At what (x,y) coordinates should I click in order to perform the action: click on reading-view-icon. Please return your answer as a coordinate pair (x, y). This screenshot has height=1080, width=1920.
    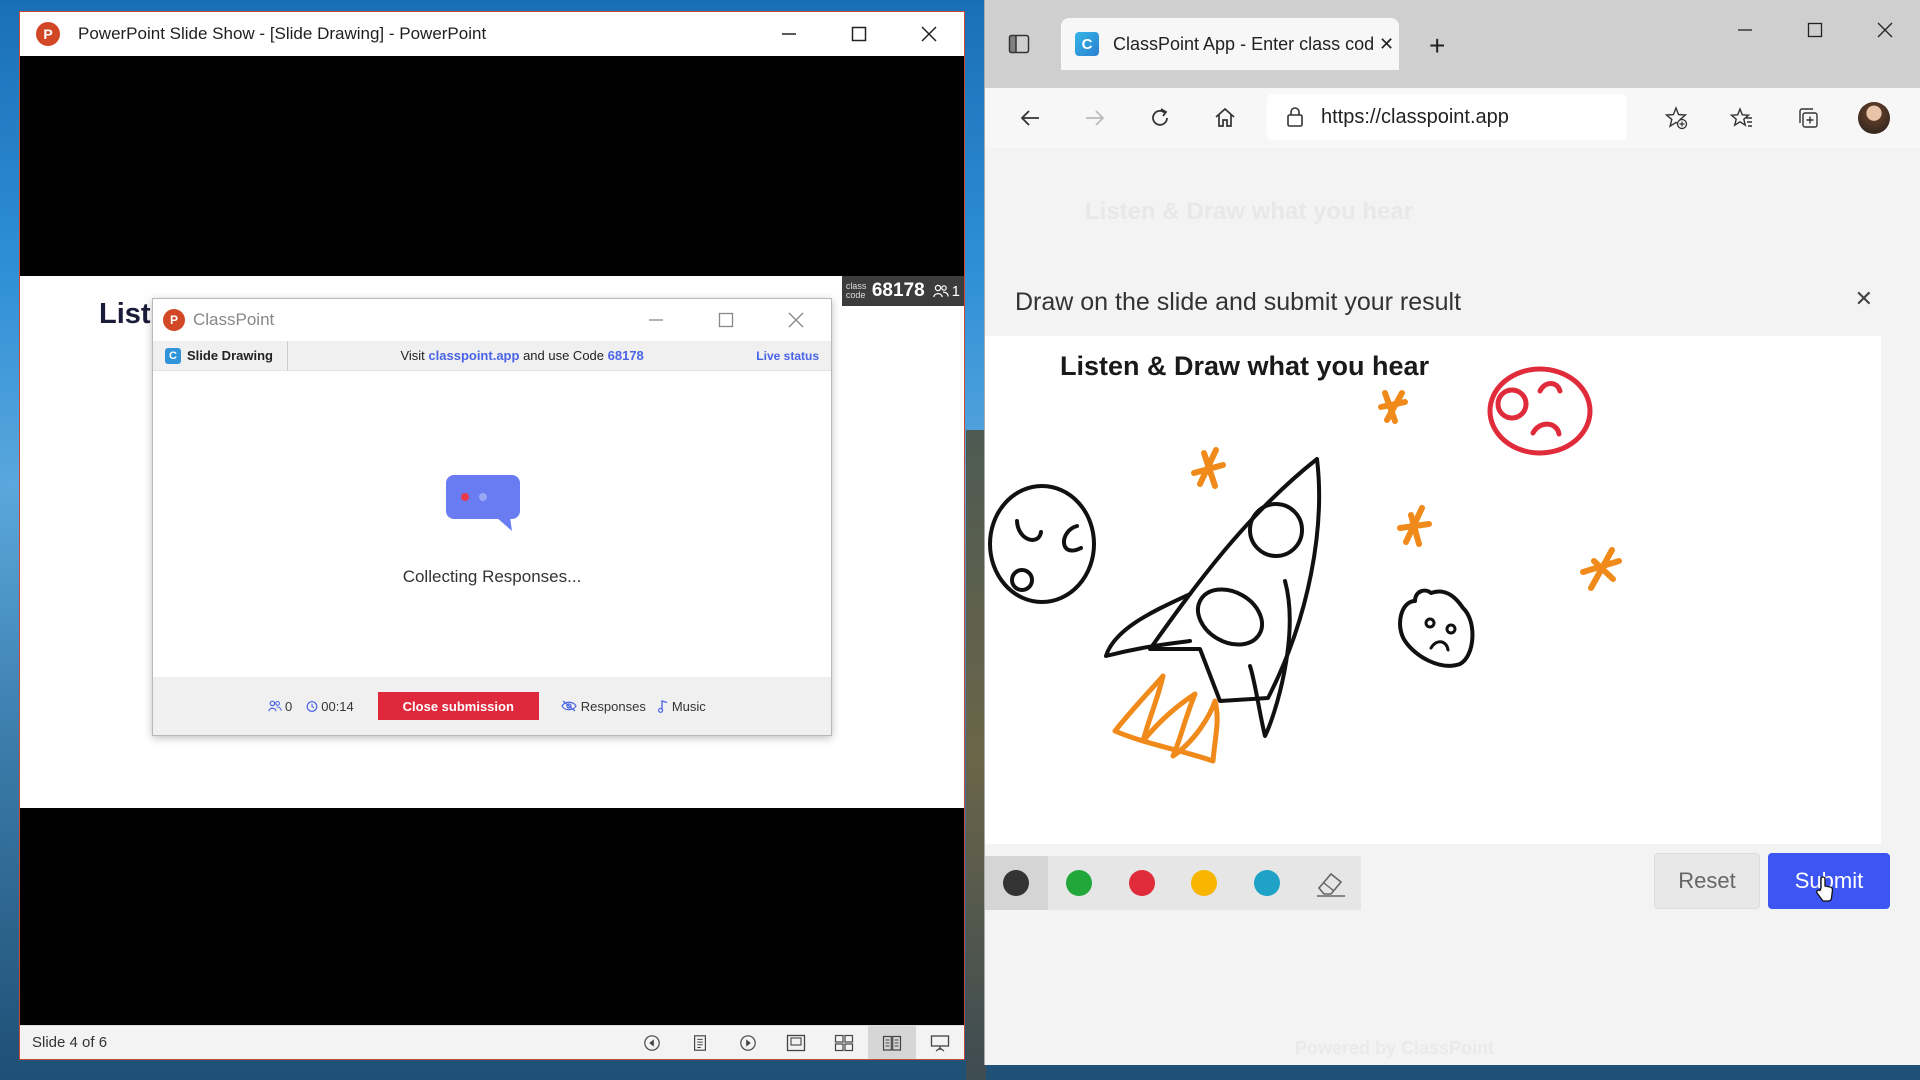
    Looking at the image, I should click on (892, 1043).